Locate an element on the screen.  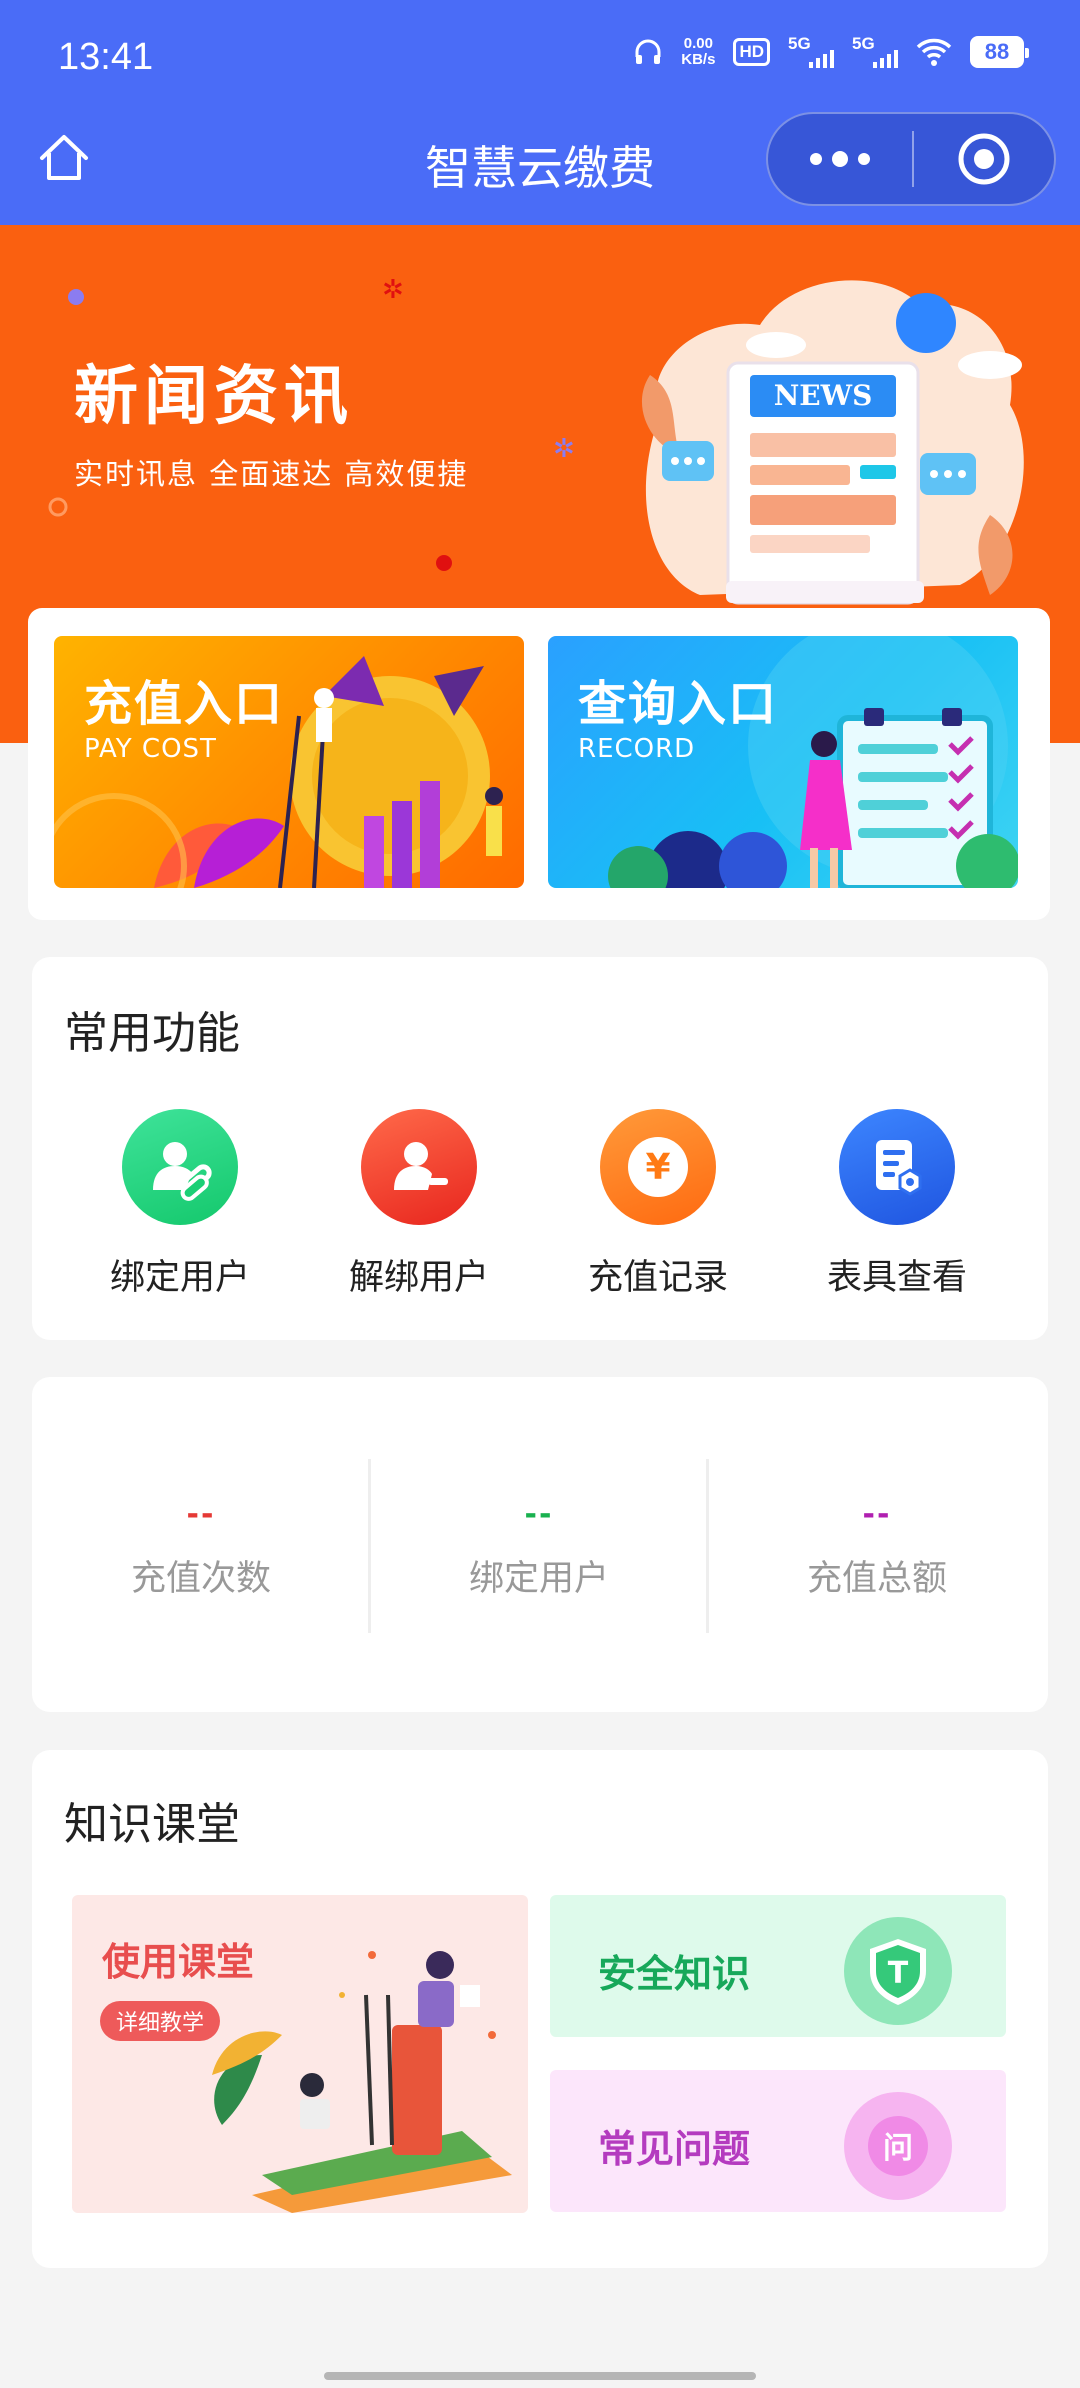
signal-2: 5G is located at coordinates (875, 52).